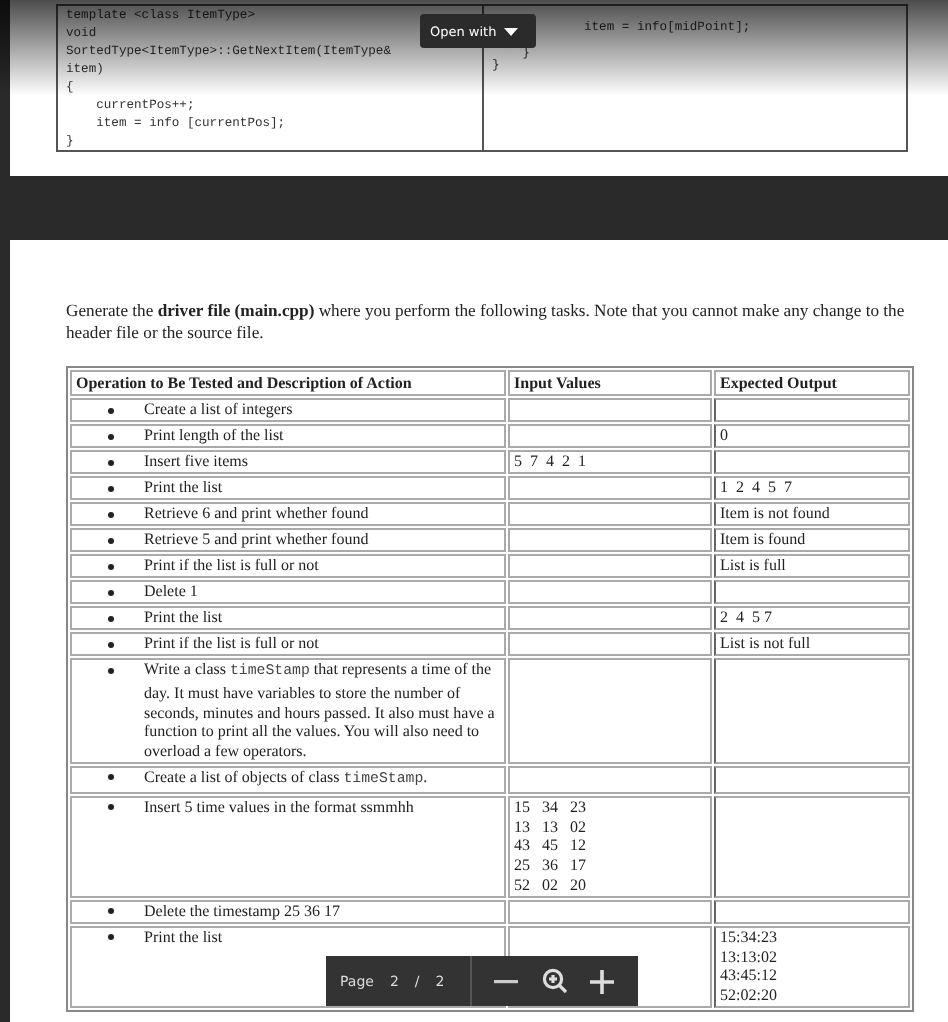 Image resolution: width=948 pixels, height=1022 pixels. What do you see at coordinates (812, 514) in the screenshot?
I see `table-cell: Item is not found` at bounding box center [812, 514].